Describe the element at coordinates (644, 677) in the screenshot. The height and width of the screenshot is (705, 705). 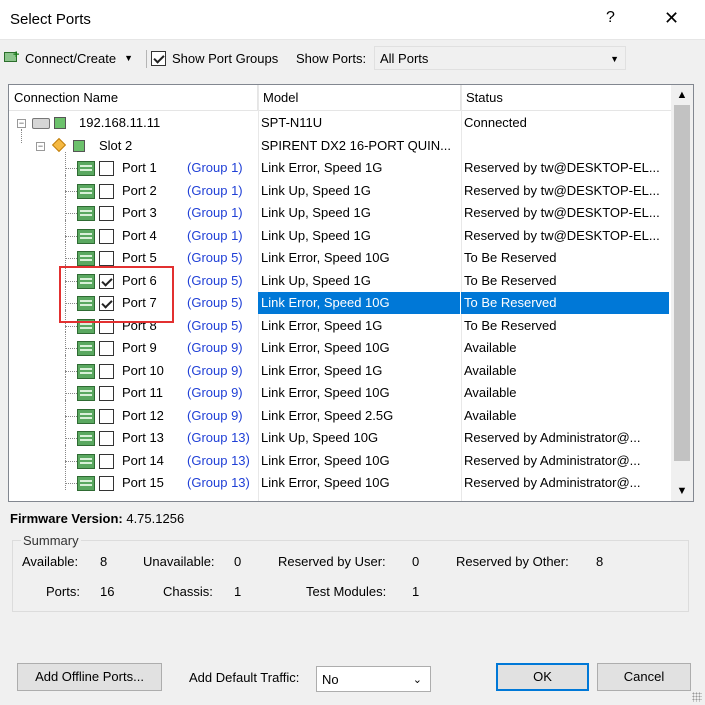
I see `cancel-button: Cancel` at that location.